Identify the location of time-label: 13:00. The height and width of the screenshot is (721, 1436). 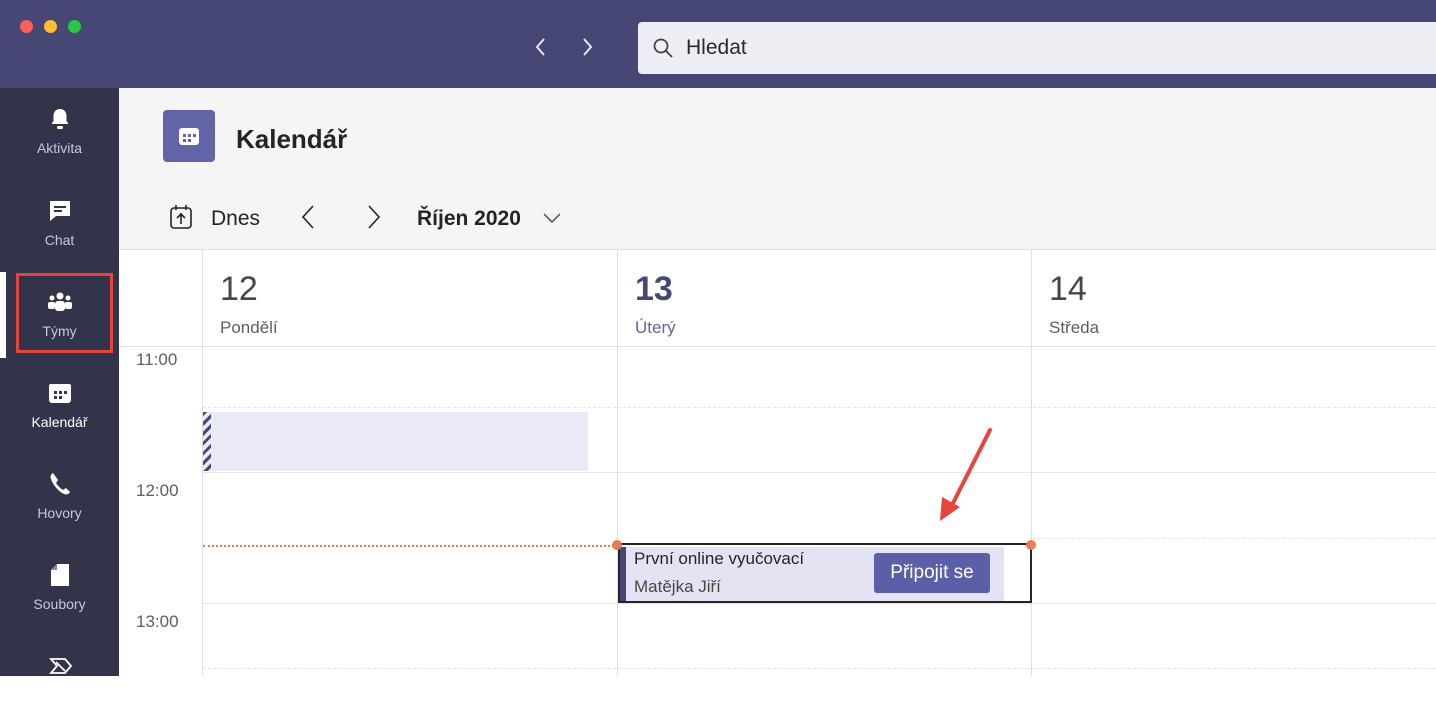
(157, 621).